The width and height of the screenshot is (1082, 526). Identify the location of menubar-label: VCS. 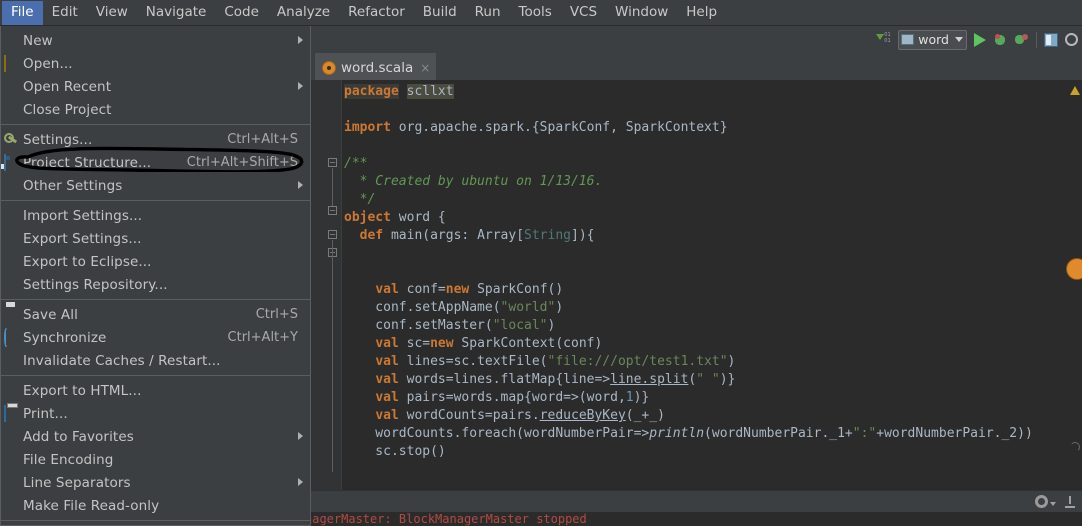
(583, 11).